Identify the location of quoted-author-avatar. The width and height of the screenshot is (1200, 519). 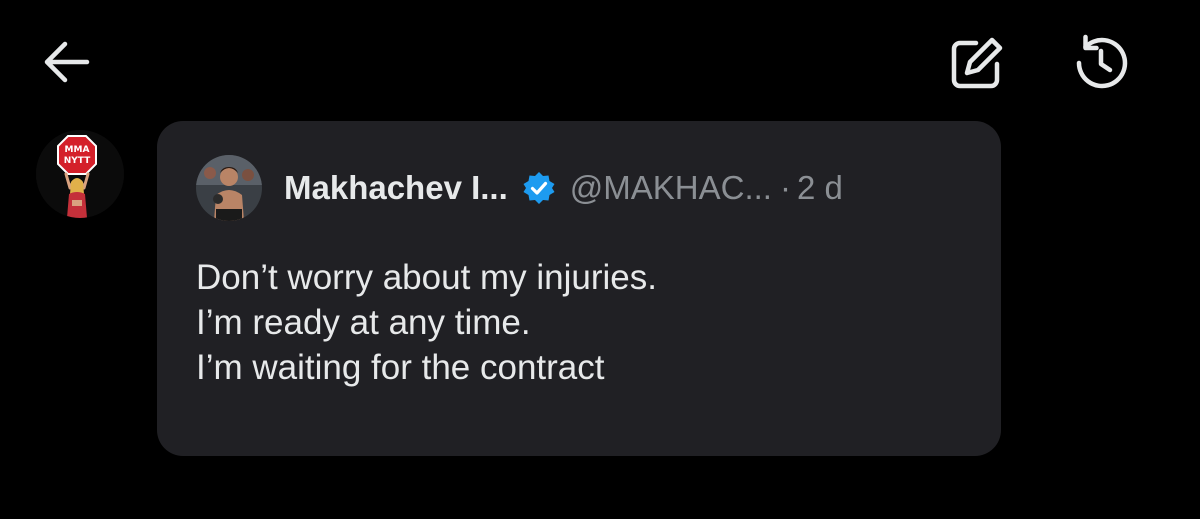
(229, 188).